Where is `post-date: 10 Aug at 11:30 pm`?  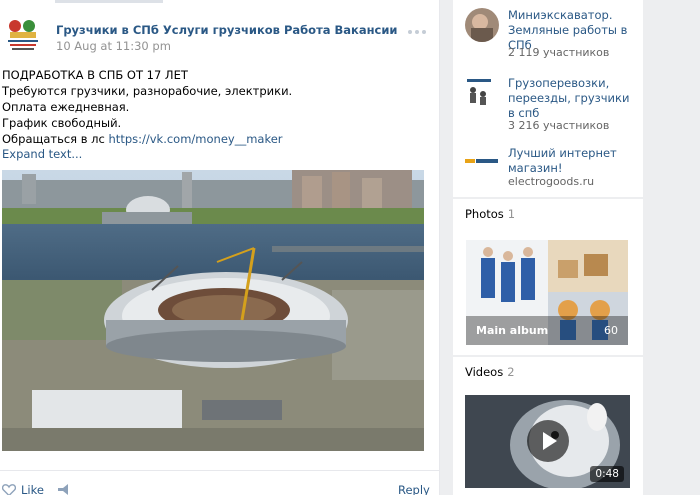
post-date: 10 Aug at 11:30 pm is located at coordinates (113, 46).